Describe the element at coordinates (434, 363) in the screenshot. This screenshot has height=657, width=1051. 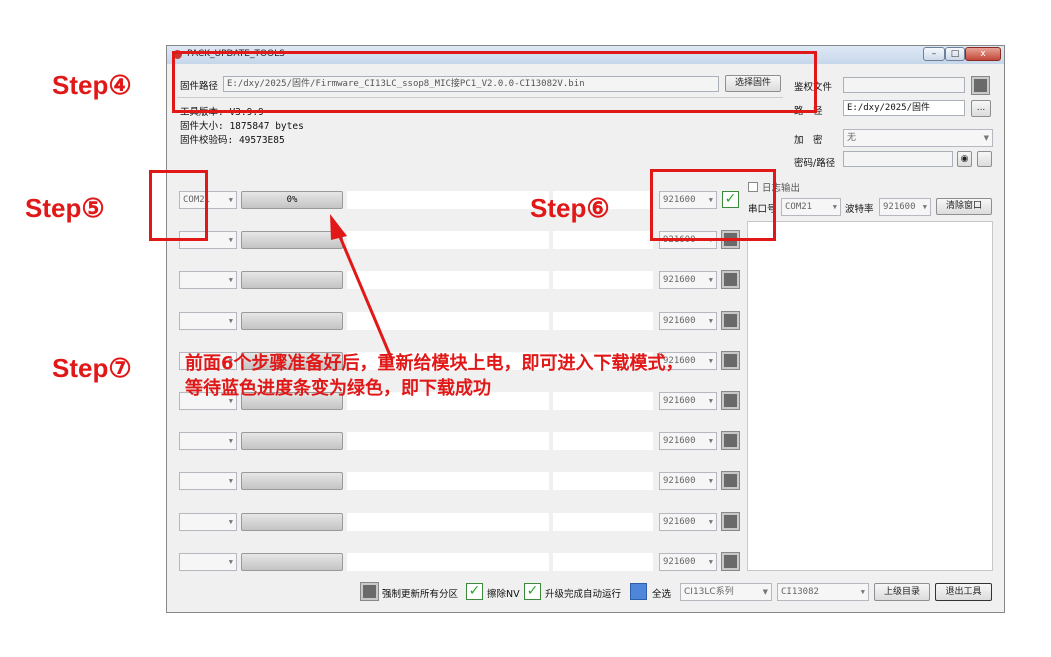
I see `instruction-line-1: 前面6个步骤准备好后，重新给模块上电，即可进入下载模式，` at that location.